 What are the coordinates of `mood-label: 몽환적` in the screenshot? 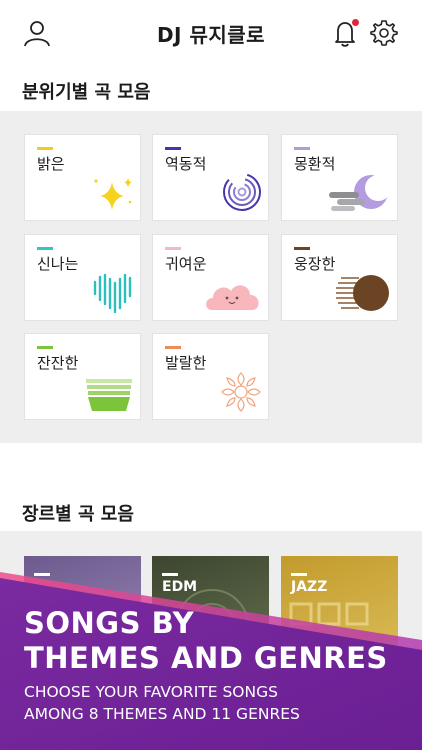 It's located at (315, 164).